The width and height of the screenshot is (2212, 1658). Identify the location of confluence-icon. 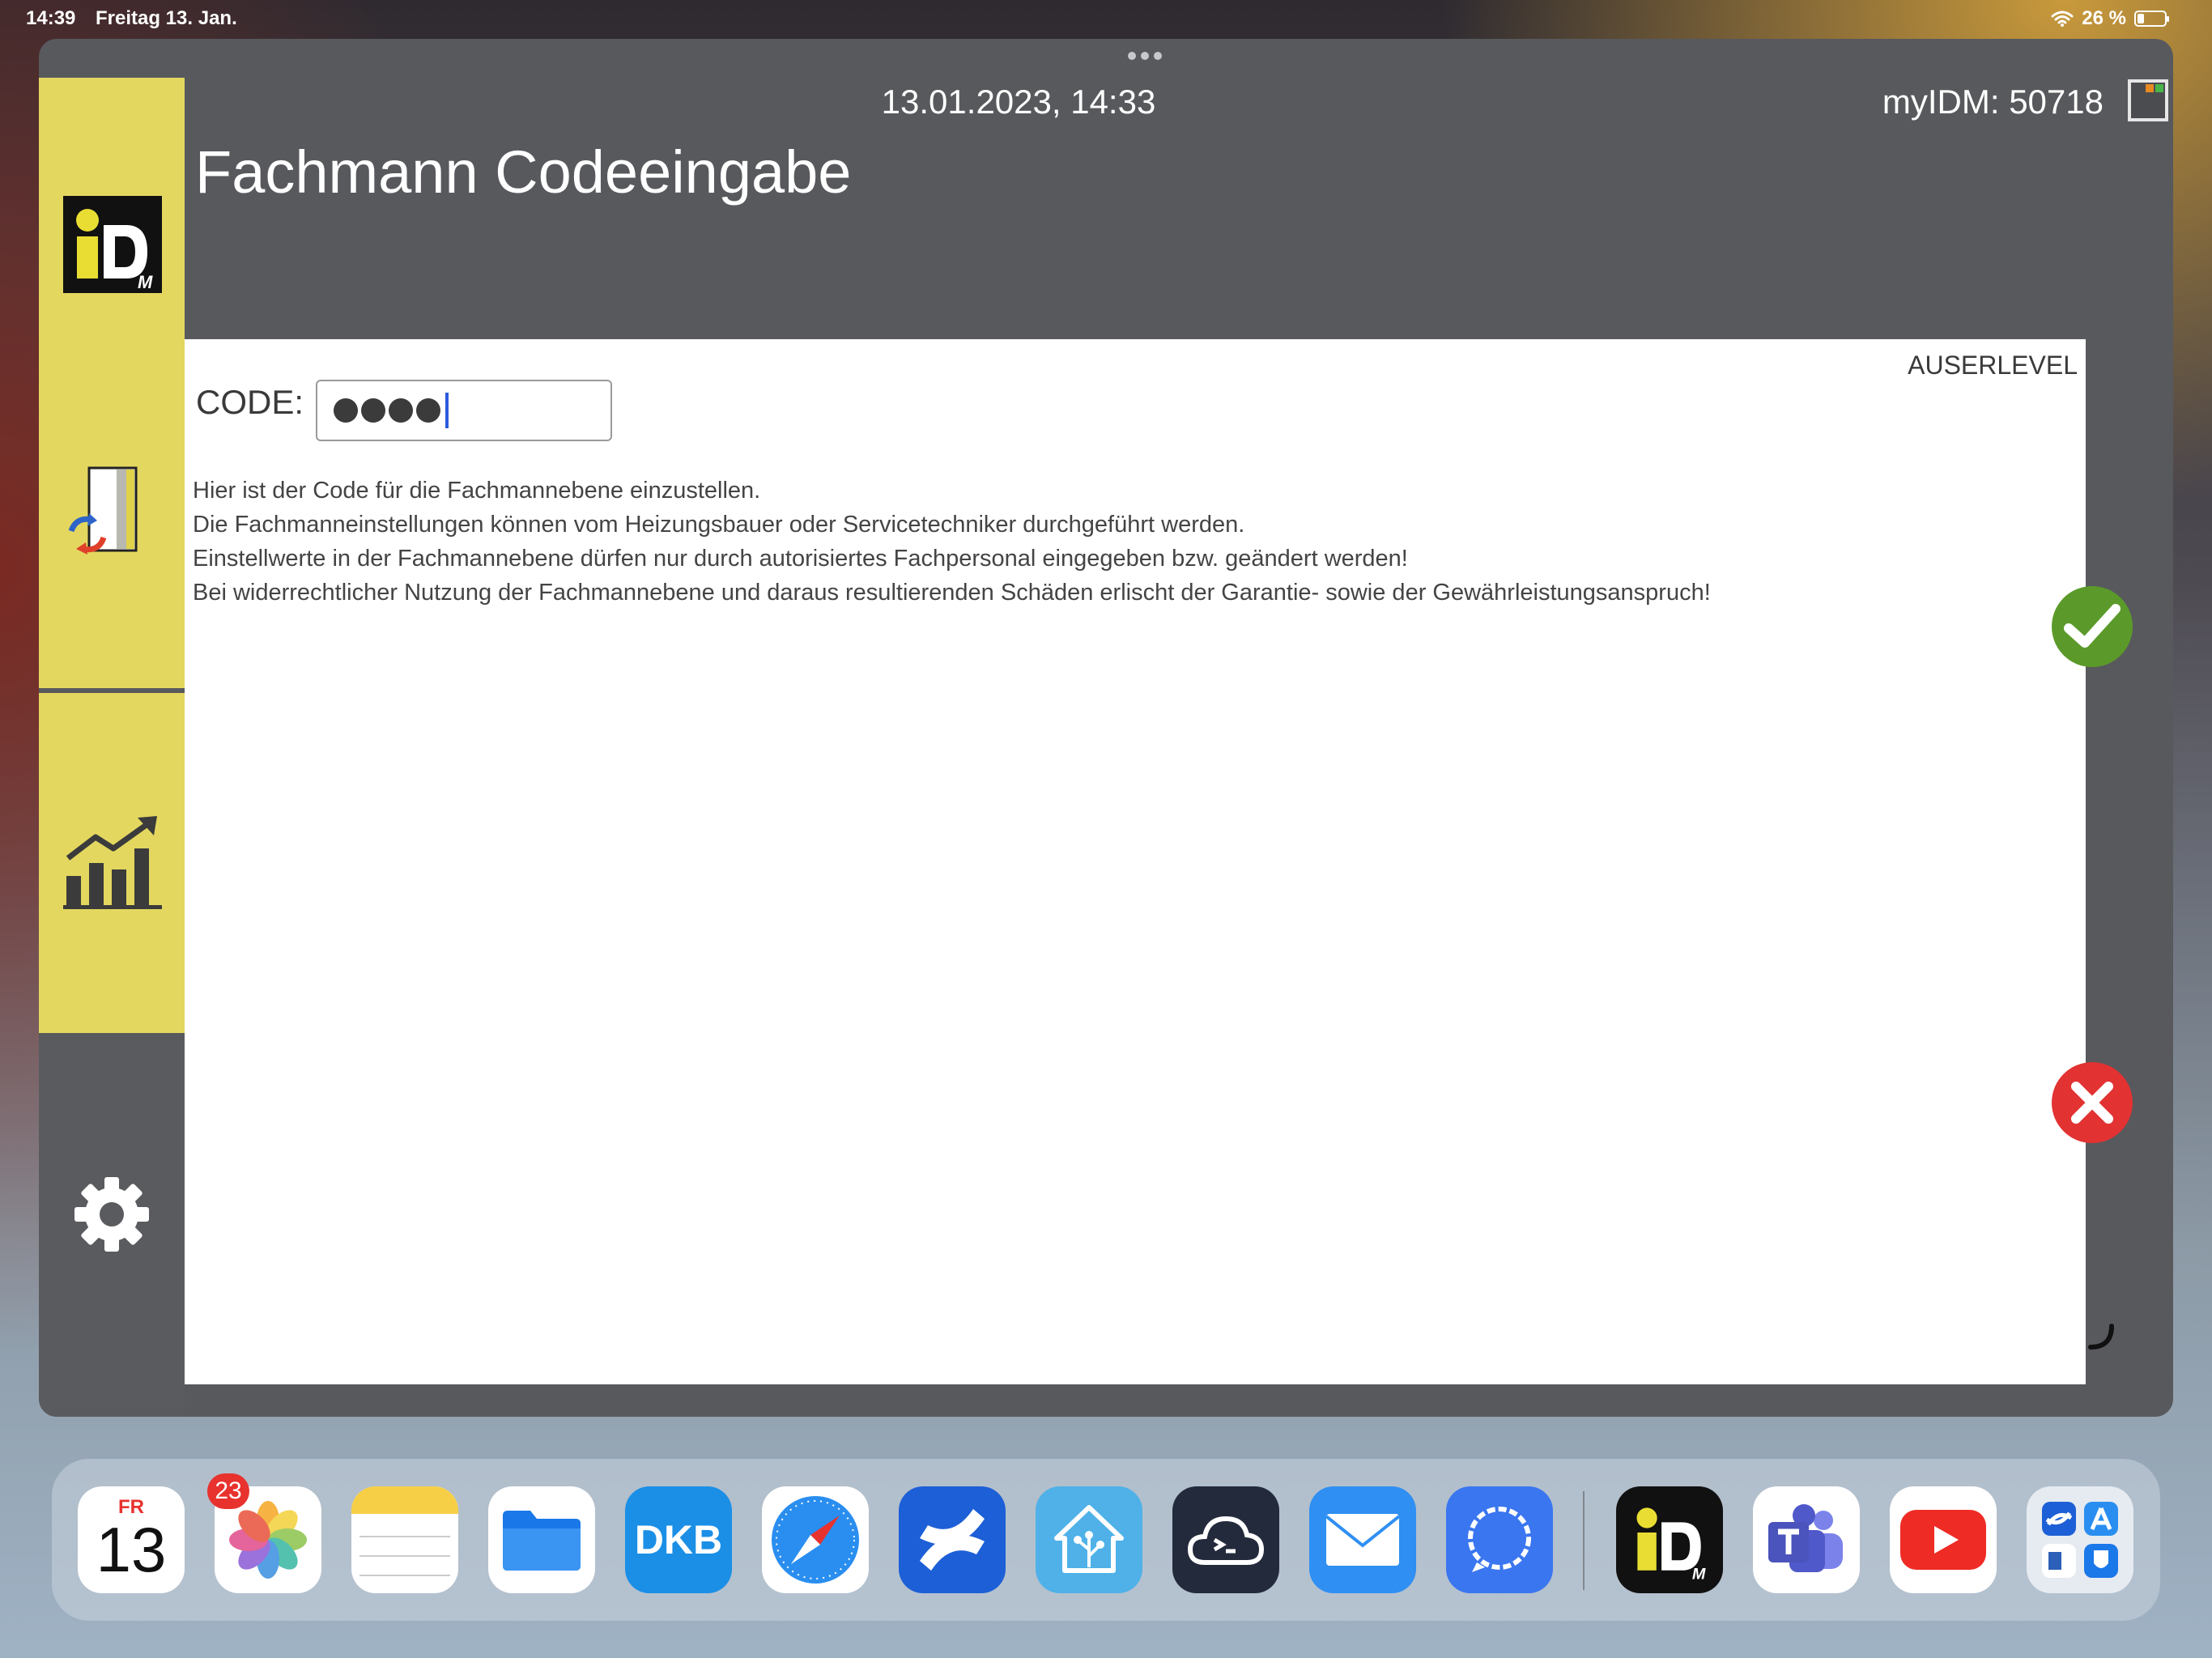
(953, 1540).